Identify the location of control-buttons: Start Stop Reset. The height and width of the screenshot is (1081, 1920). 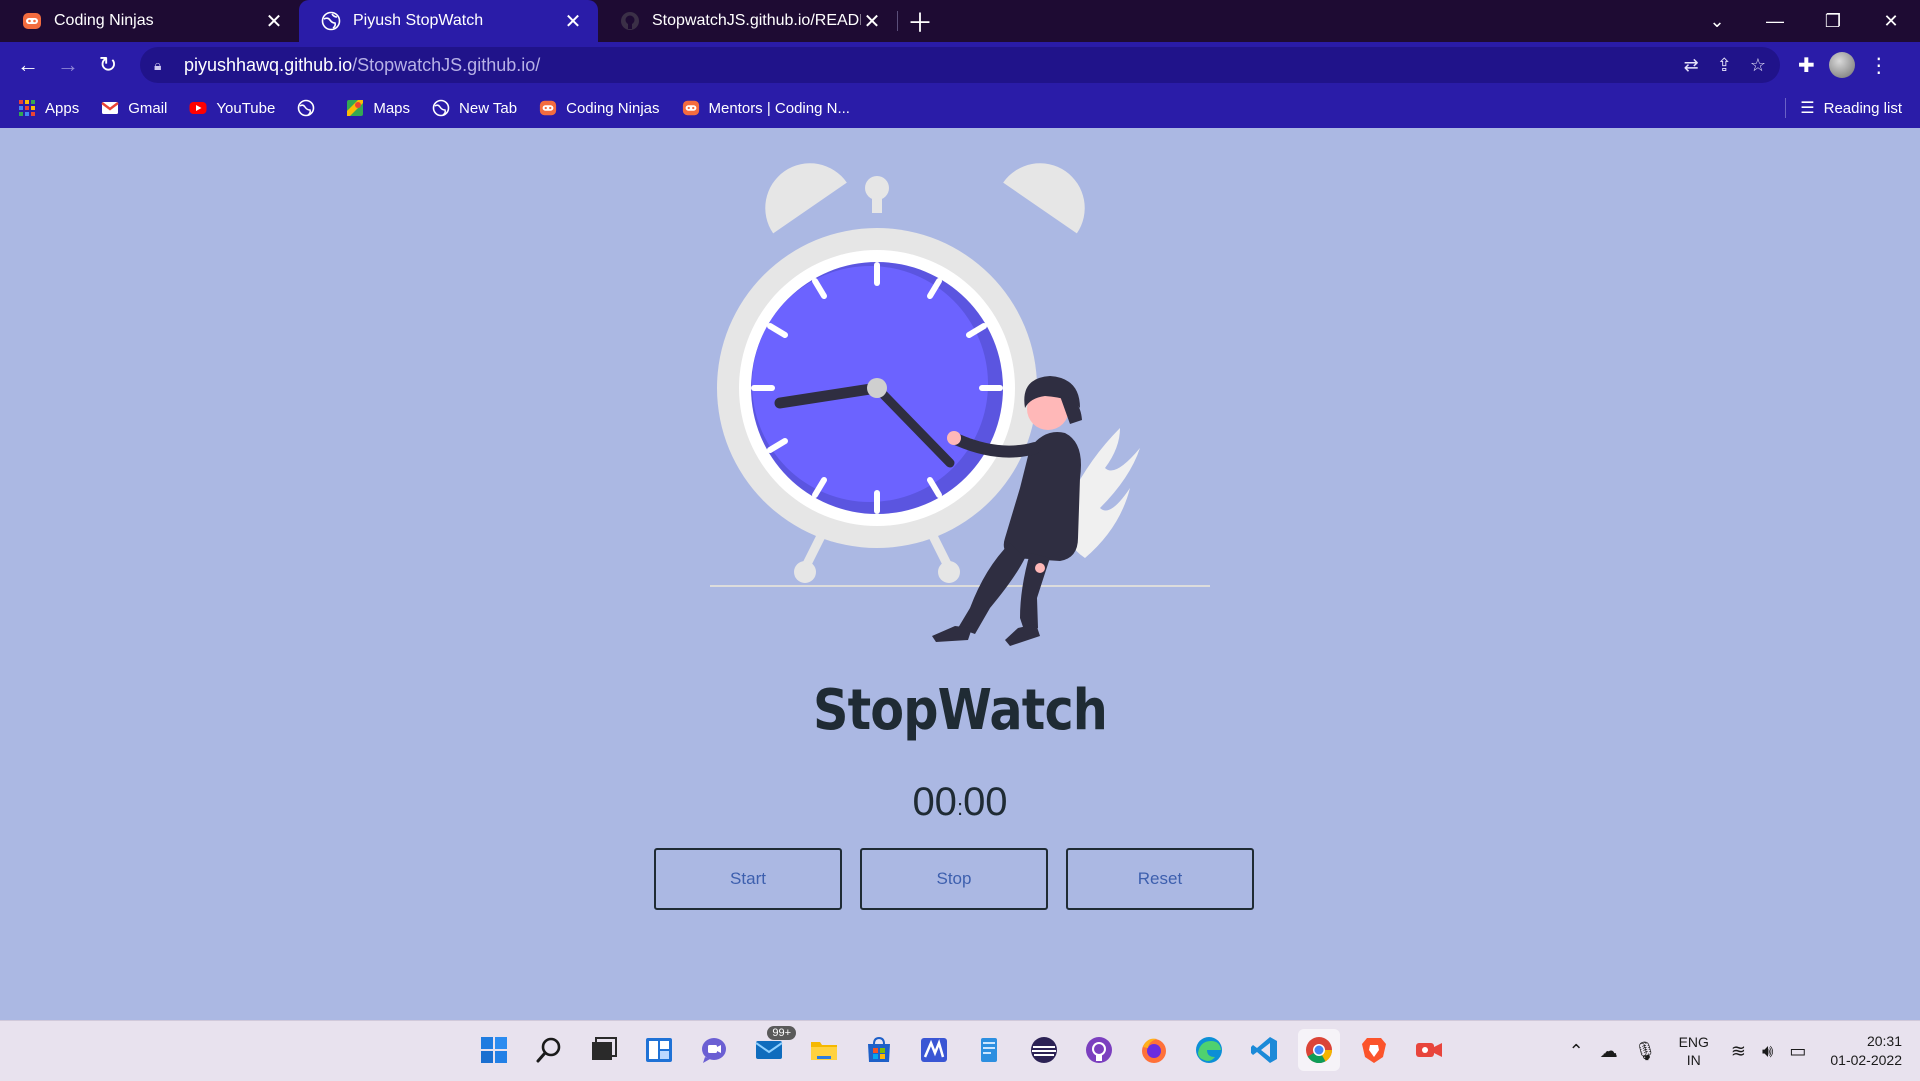
(954, 879).